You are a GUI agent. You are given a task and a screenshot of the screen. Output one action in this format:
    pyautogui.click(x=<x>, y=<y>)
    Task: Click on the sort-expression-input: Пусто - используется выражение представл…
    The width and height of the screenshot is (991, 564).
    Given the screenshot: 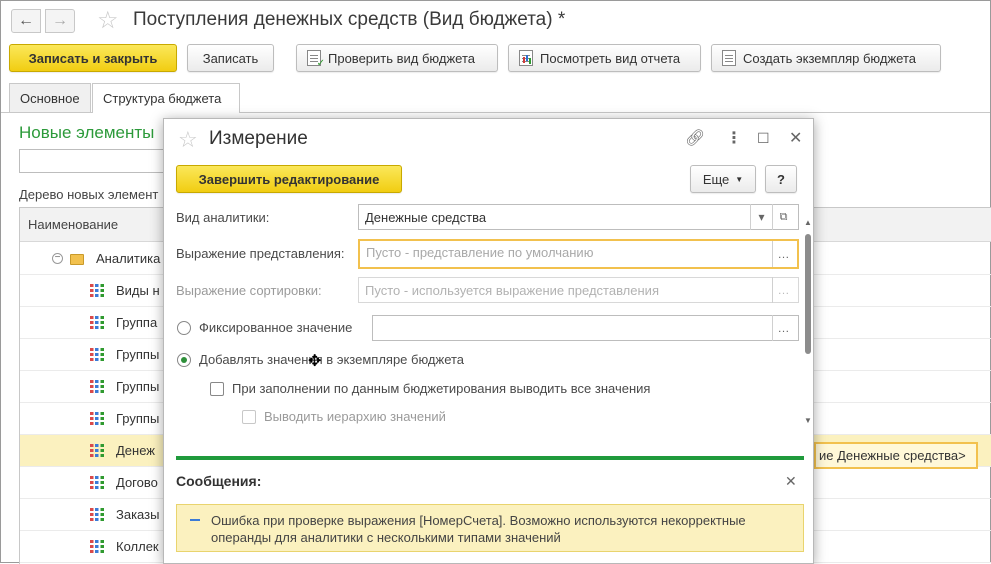 What is the action you would take?
    pyautogui.click(x=578, y=290)
    